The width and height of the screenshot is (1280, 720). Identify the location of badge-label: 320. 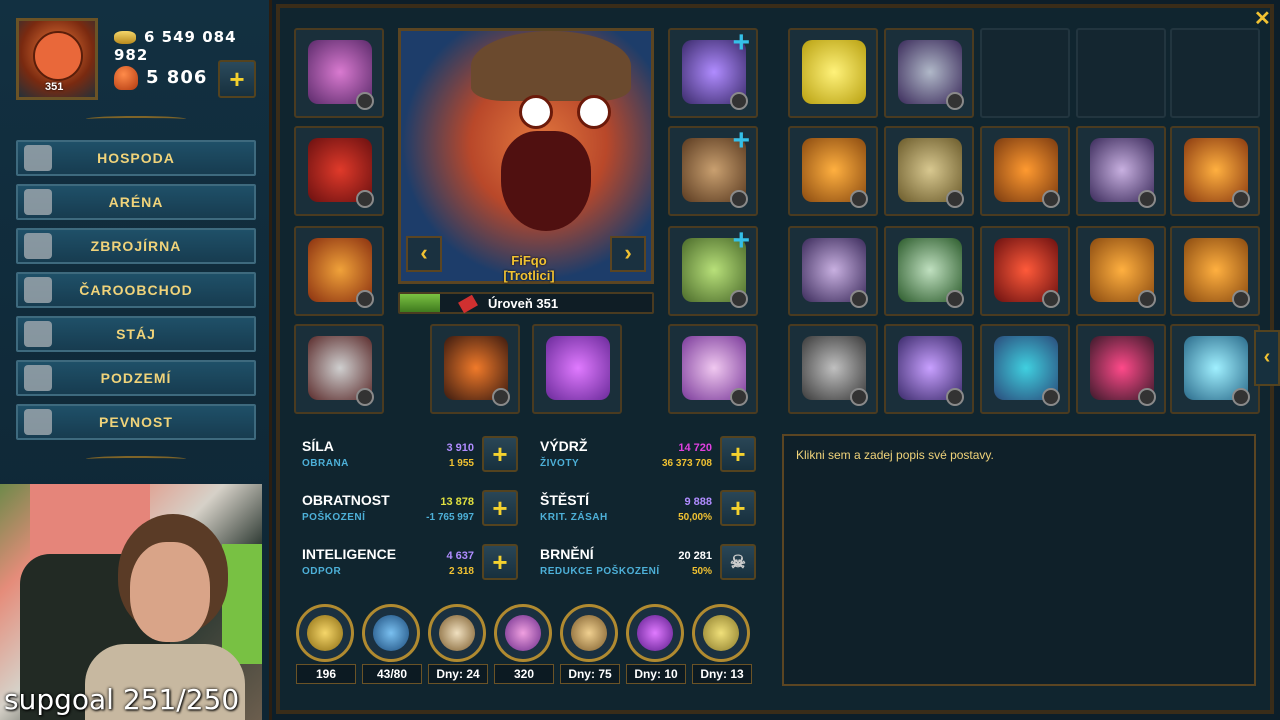
(524, 674).